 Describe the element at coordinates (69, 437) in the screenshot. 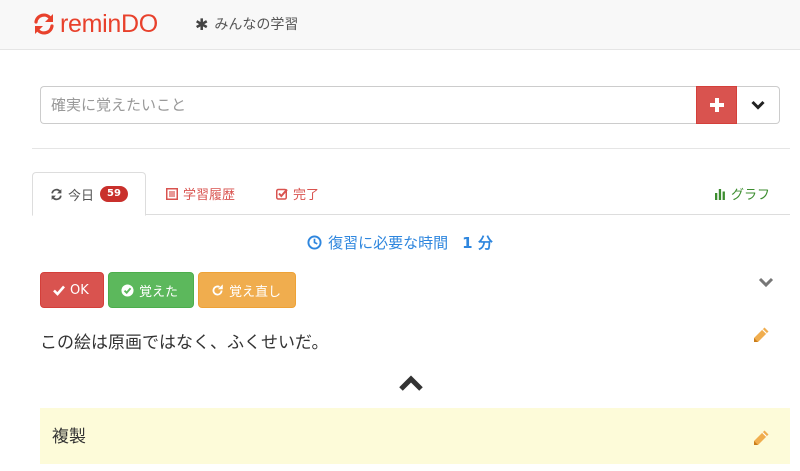

I see `card-answer: 複製` at that location.